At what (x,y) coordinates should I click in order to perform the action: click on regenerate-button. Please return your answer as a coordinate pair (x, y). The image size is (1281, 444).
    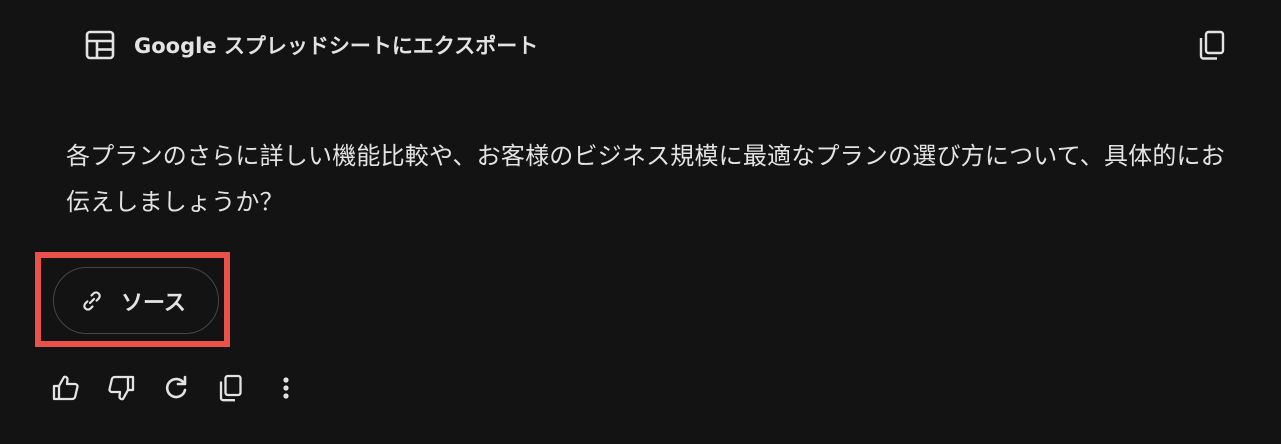
    Looking at the image, I should click on (176, 388).